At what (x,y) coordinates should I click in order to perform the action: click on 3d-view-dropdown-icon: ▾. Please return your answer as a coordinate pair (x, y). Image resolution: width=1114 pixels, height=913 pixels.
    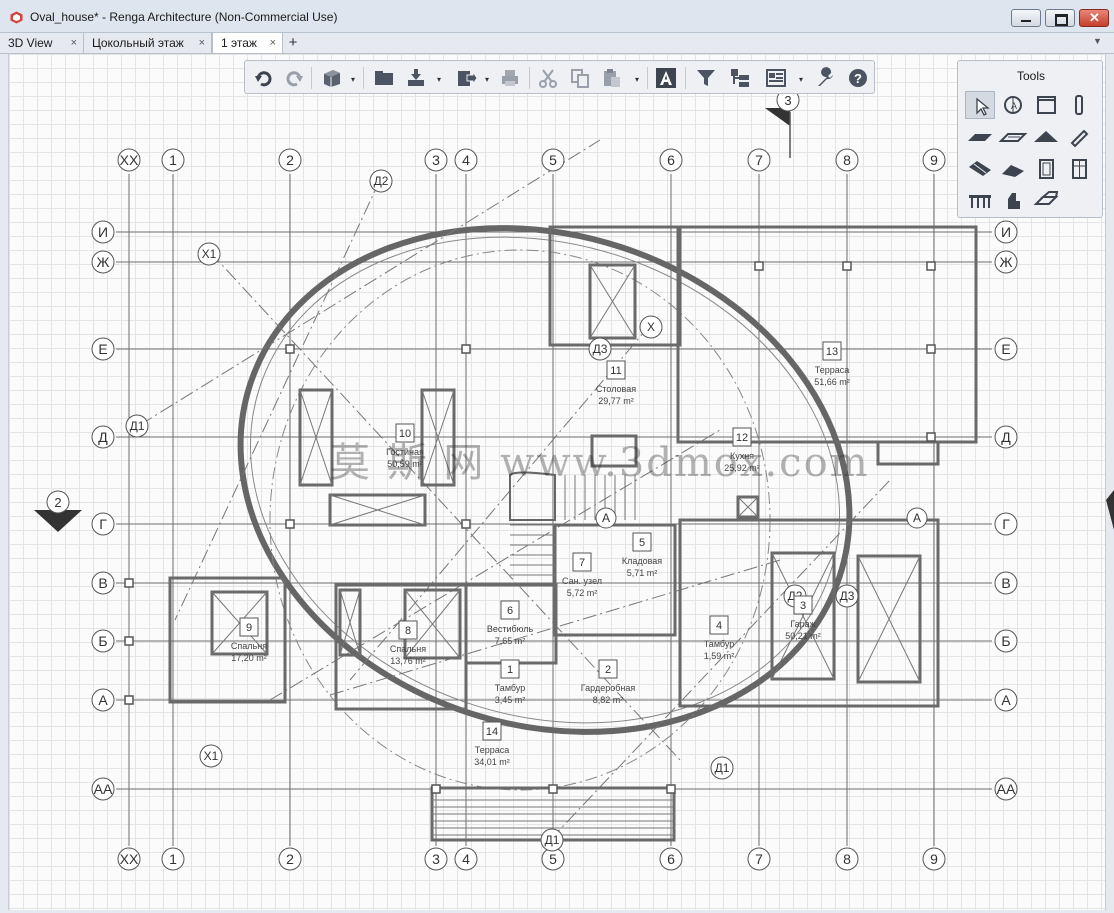
    Looking at the image, I should click on (353, 79).